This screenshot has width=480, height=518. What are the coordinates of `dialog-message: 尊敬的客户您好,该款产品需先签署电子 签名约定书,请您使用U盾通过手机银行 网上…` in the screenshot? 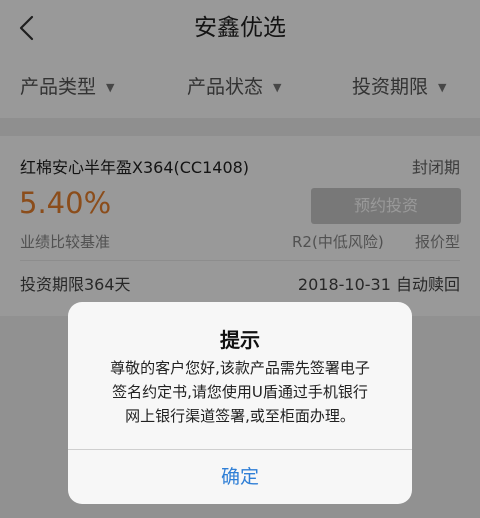 It's located at (240, 392).